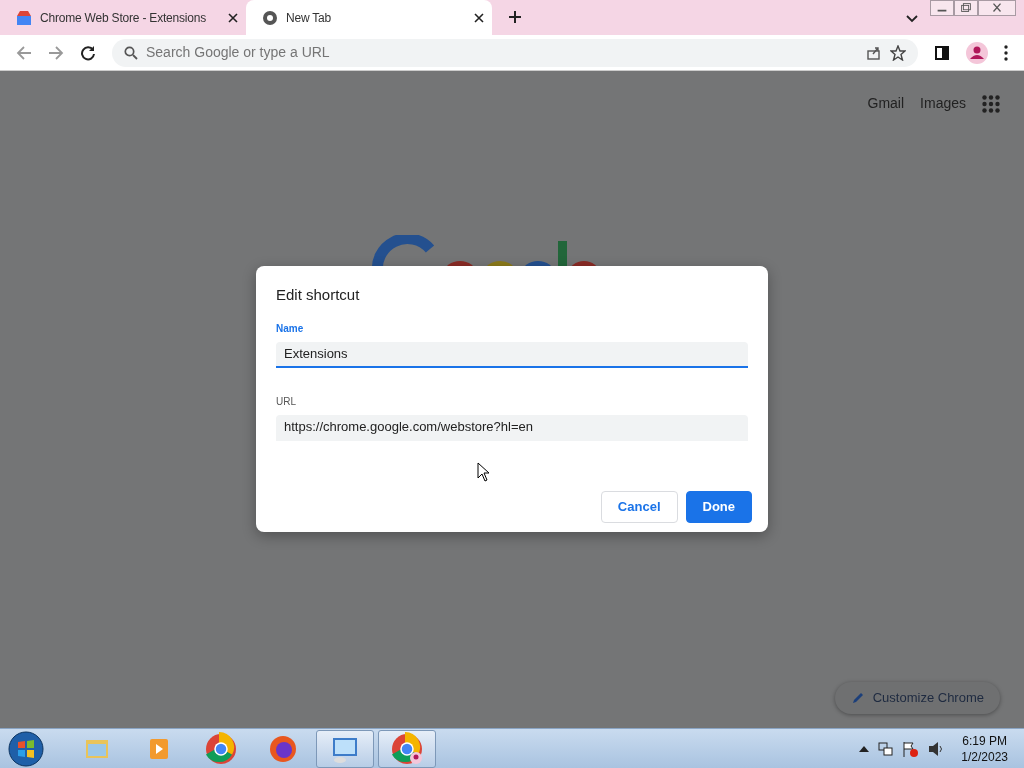  I want to click on done-button: Done, so click(718, 506).